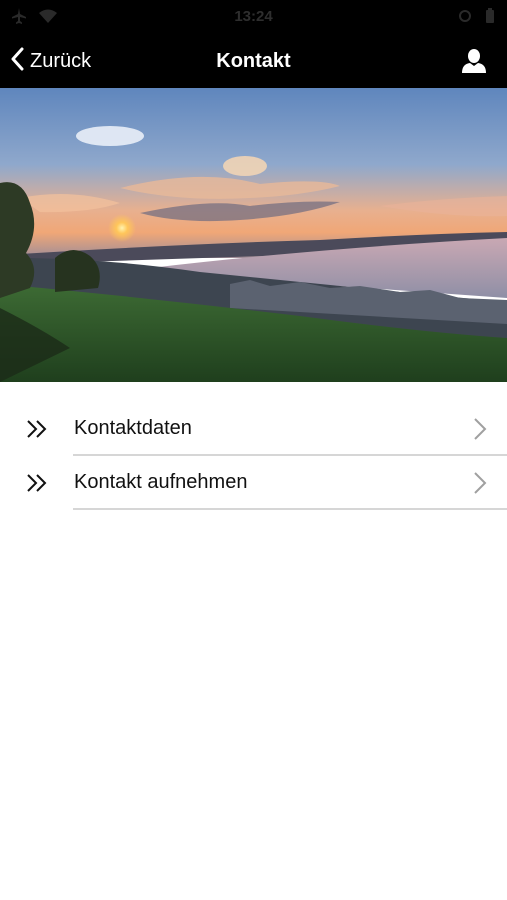 The image size is (507, 900). I want to click on menu-list: Kontaktdaten Kontakt aufnehmen, so click(253, 456).